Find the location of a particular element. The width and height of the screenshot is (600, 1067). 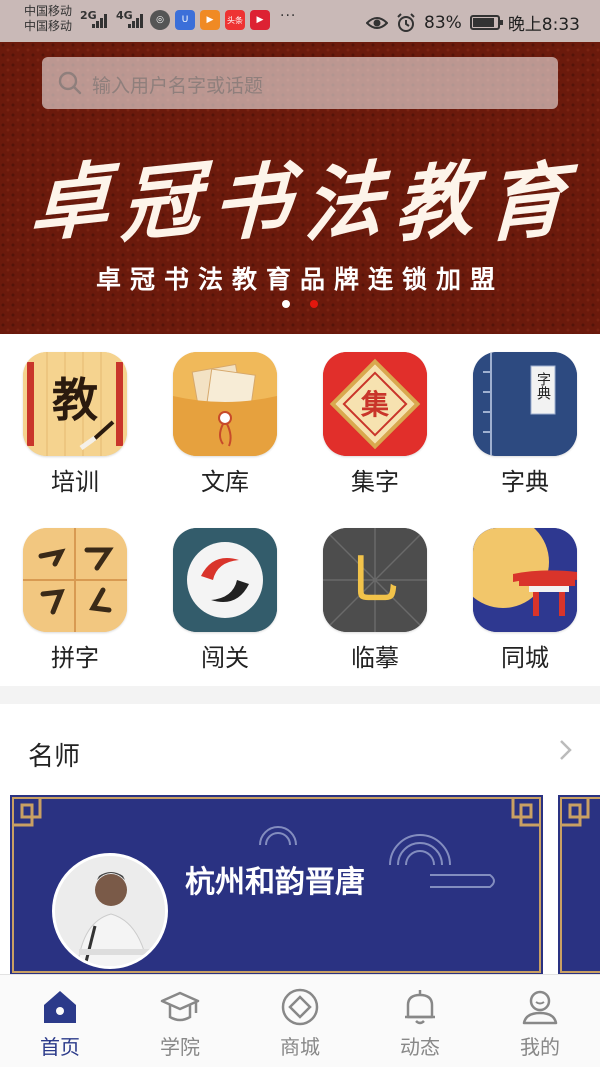

grid-item-same-city: 同城 is located at coordinates (525, 595).